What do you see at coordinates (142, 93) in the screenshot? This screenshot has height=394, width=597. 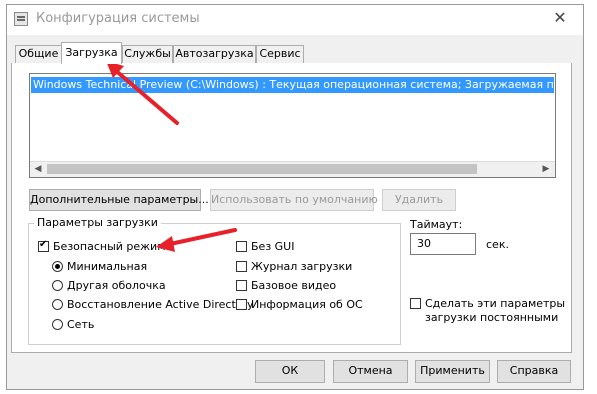 I see `tab-arrow-icon` at bounding box center [142, 93].